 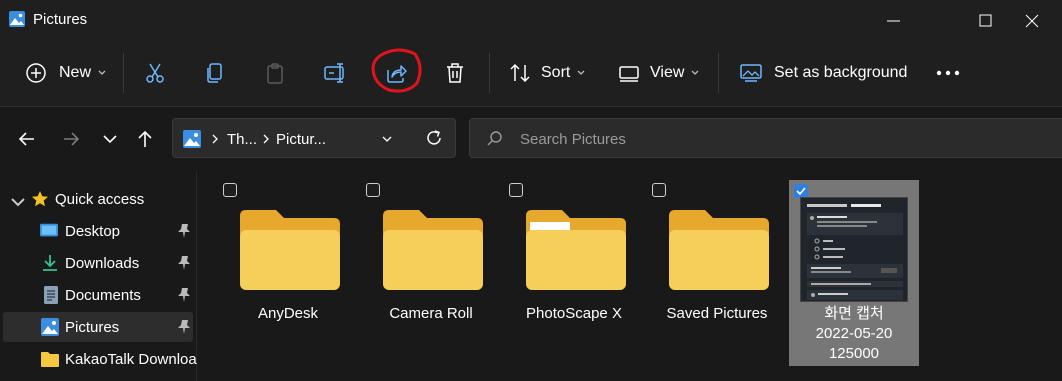 What do you see at coordinates (28, 139) in the screenshot?
I see `back-button` at bounding box center [28, 139].